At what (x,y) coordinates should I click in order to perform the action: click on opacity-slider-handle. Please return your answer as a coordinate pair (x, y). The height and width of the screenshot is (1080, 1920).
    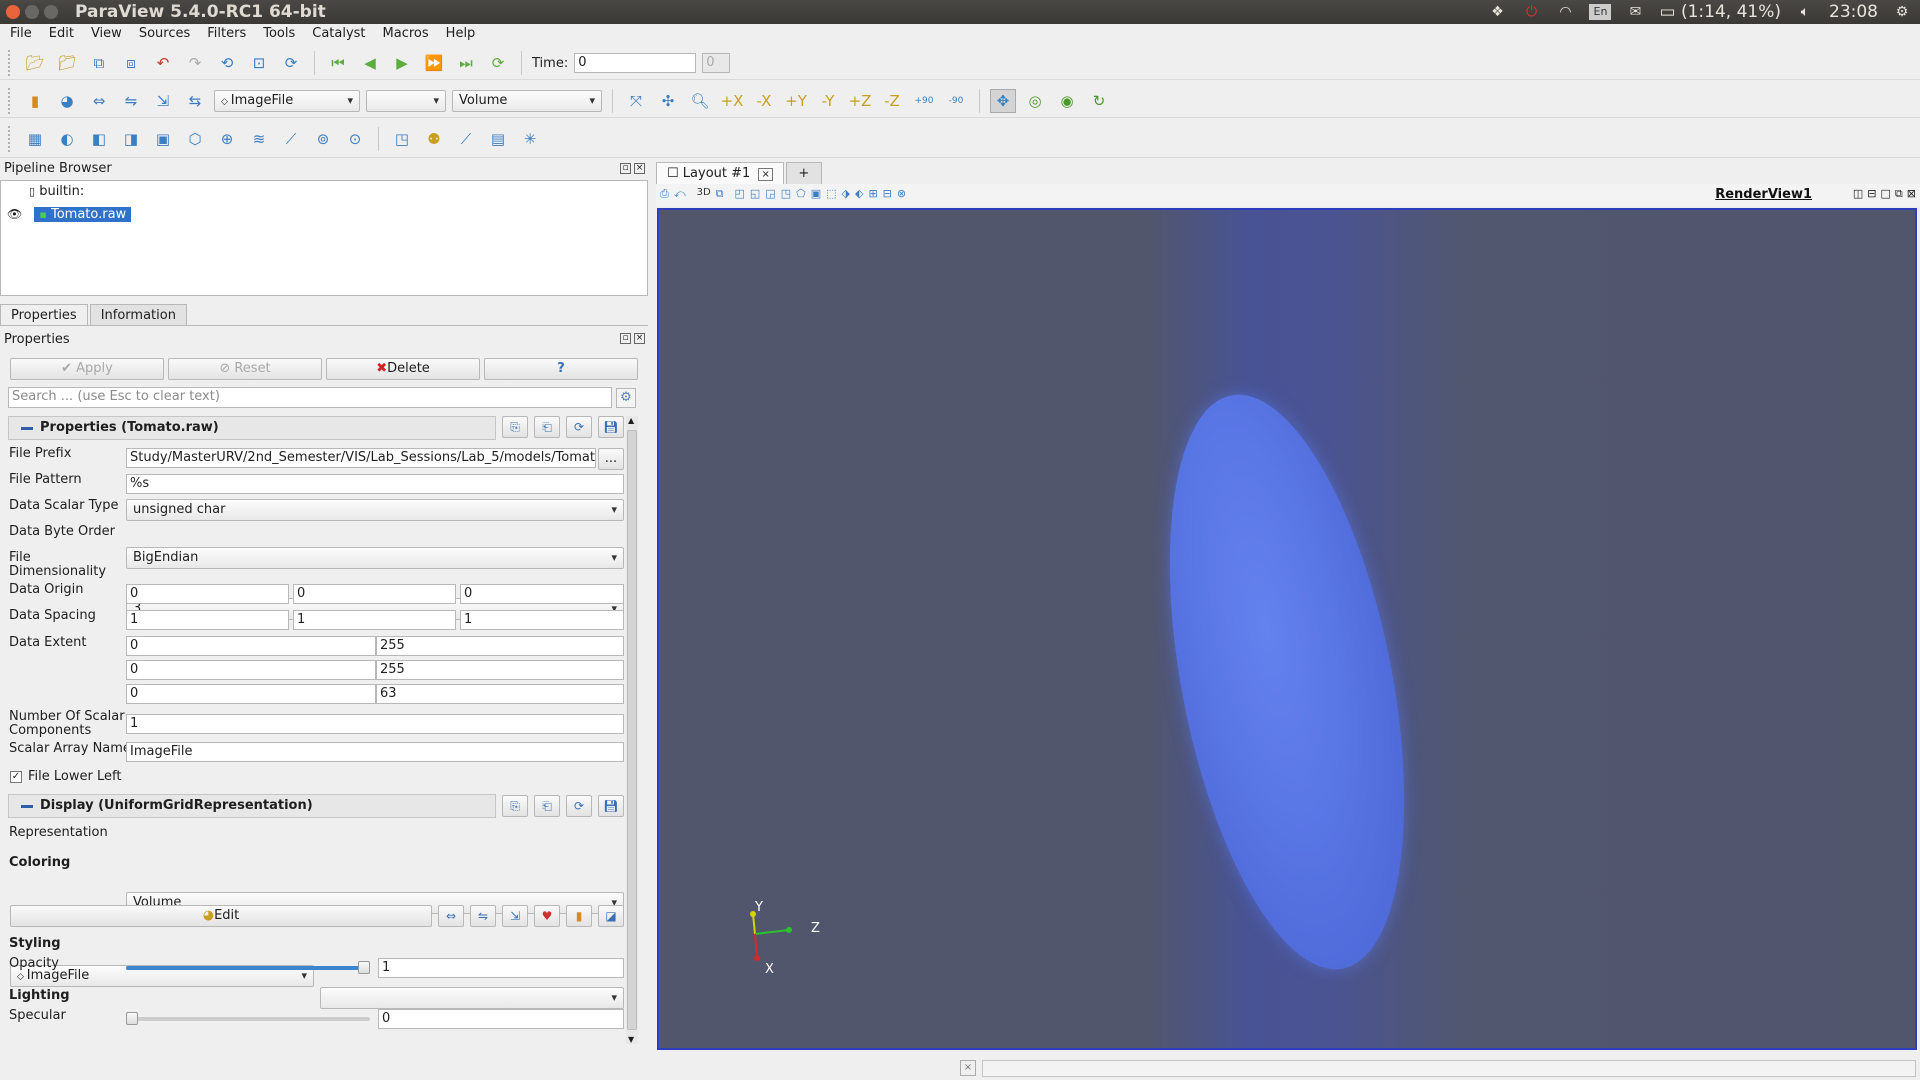
    Looking at the image, I should click on (364, 967).